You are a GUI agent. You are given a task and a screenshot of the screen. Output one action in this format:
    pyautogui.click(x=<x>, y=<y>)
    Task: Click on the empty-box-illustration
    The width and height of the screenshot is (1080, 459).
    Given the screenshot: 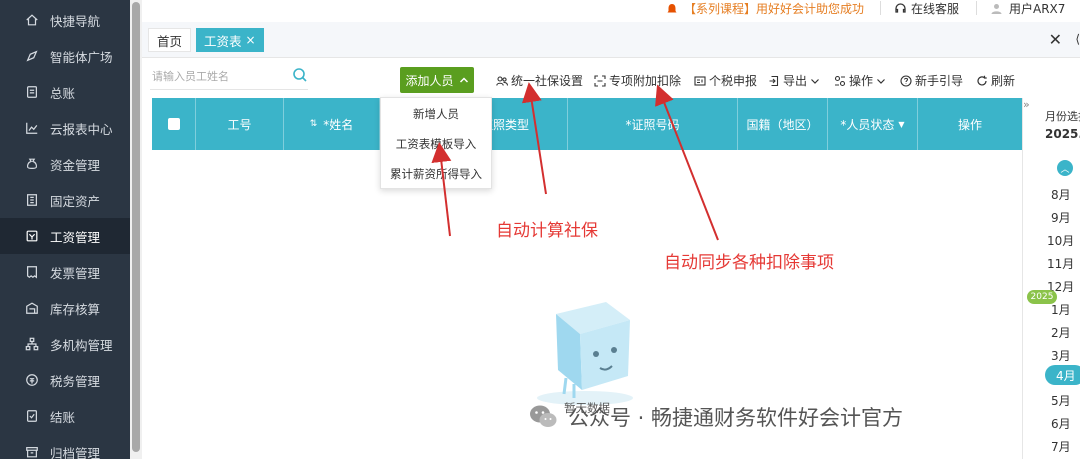 What is the action you would take?
    pyautogui.click(x=585, y=353)
    